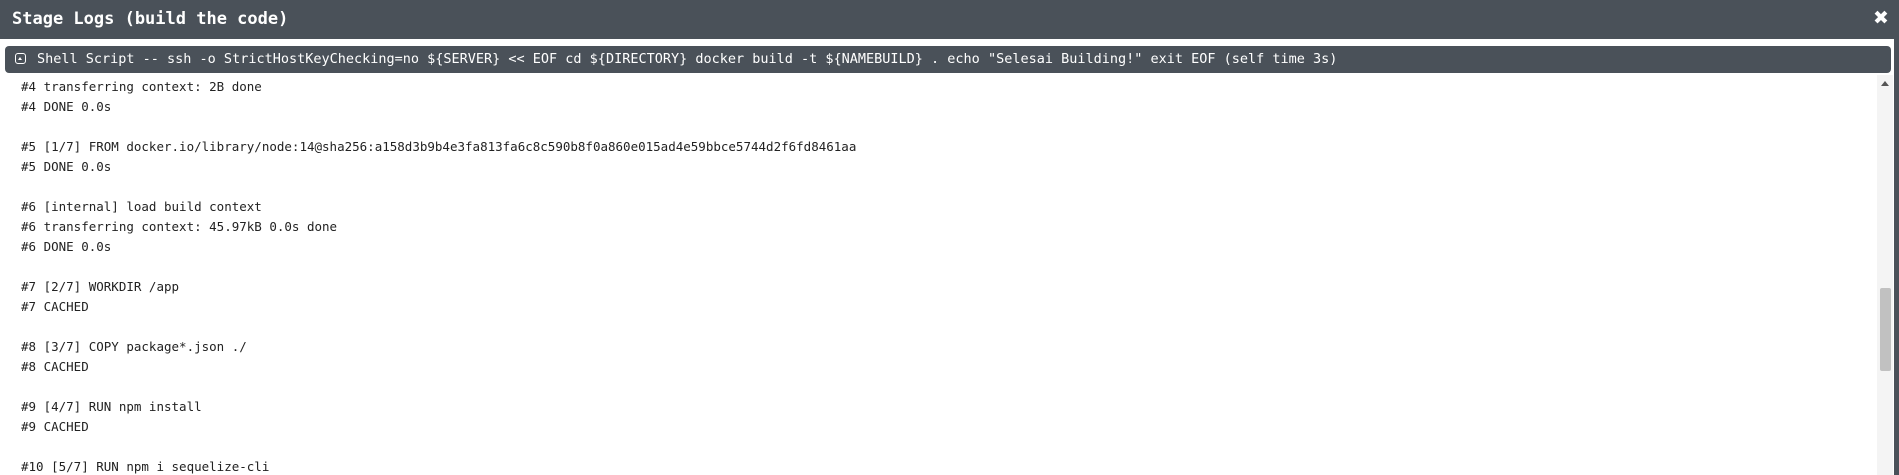 This screenshot has width=1899, height=475. Describe the element at coordinates (66, 106) in the screenshot. I see `log-line: #4 DONE 0.0s` at that location.